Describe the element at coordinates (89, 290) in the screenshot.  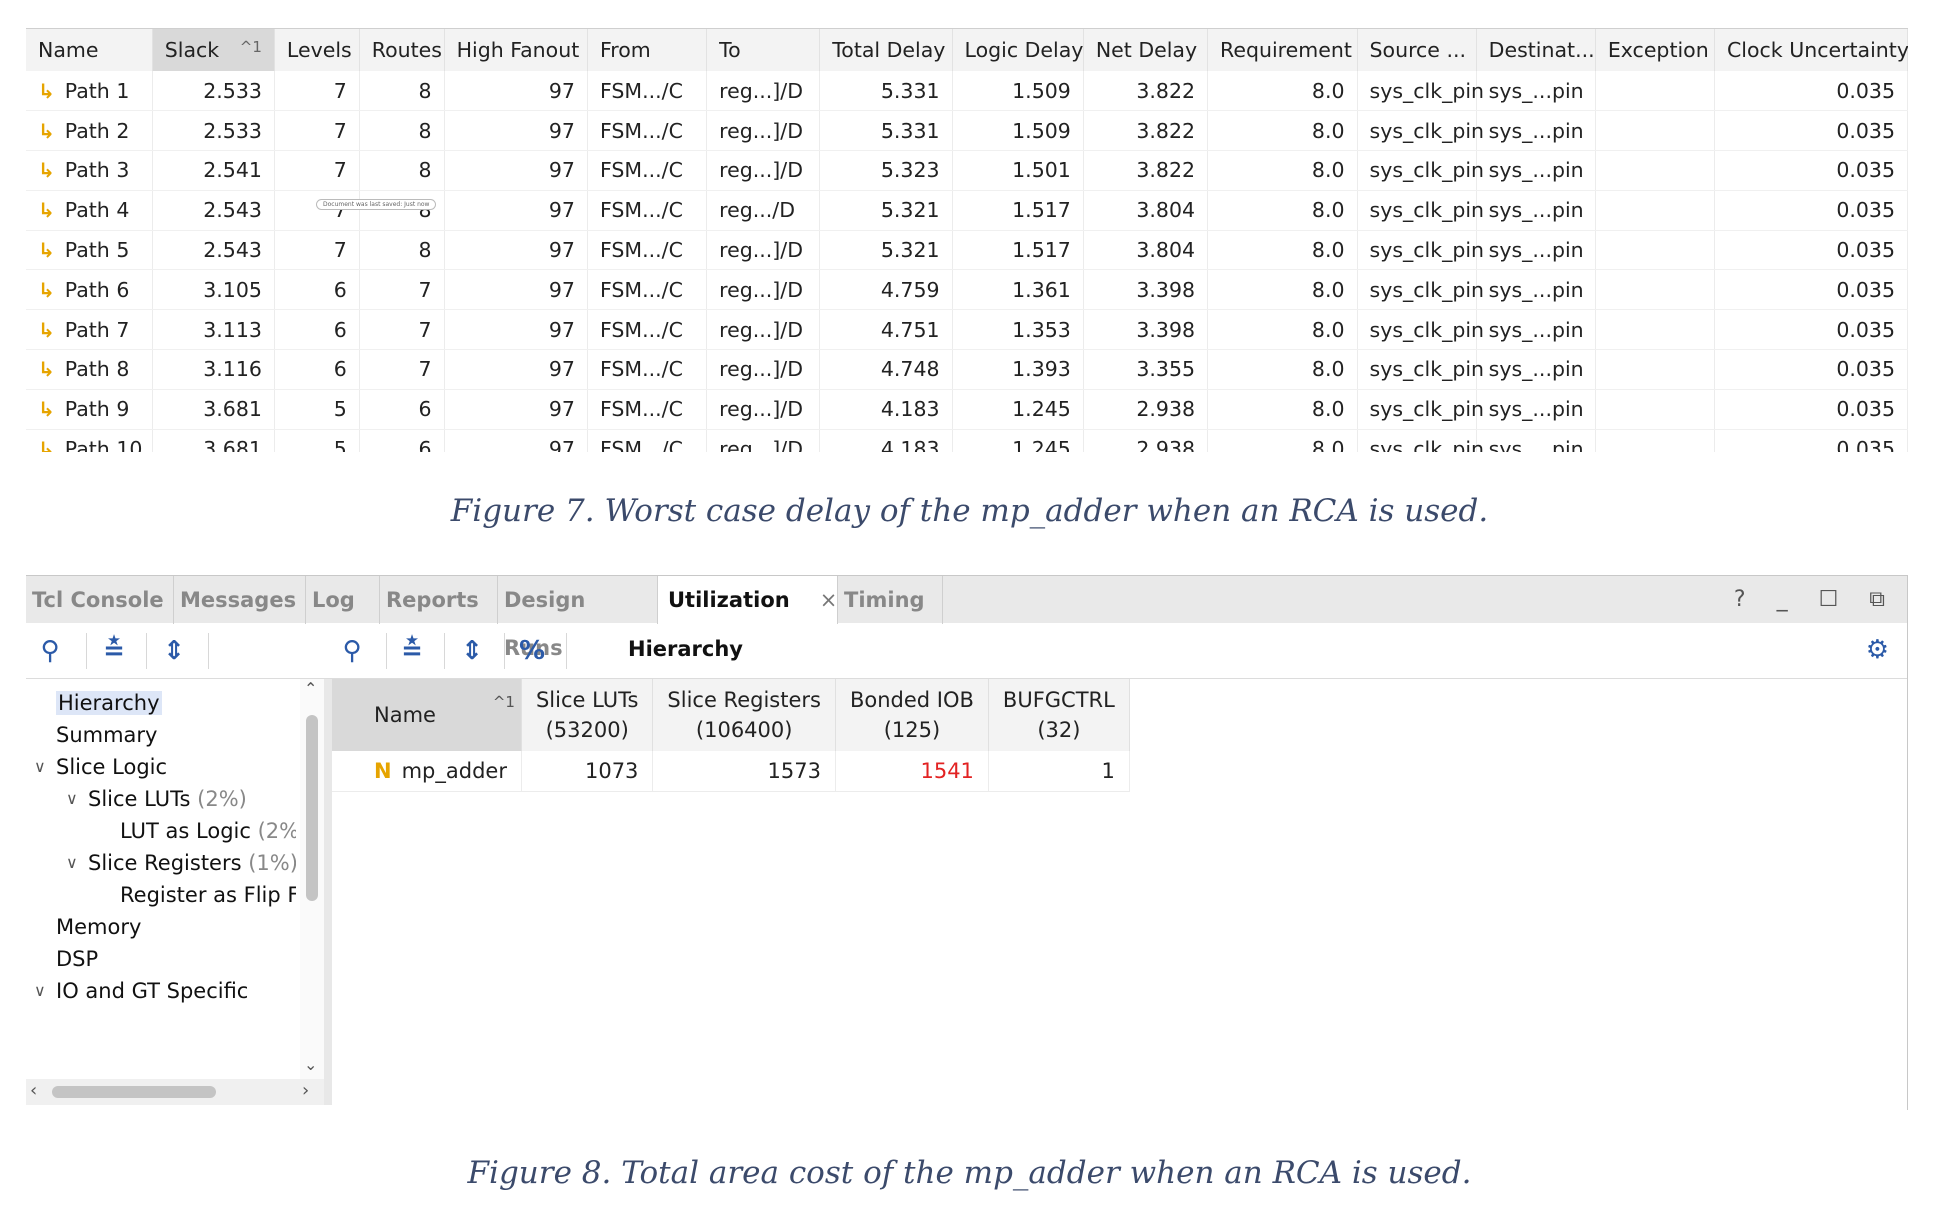
I see `table-cell: ↳ Path 6` at that location.